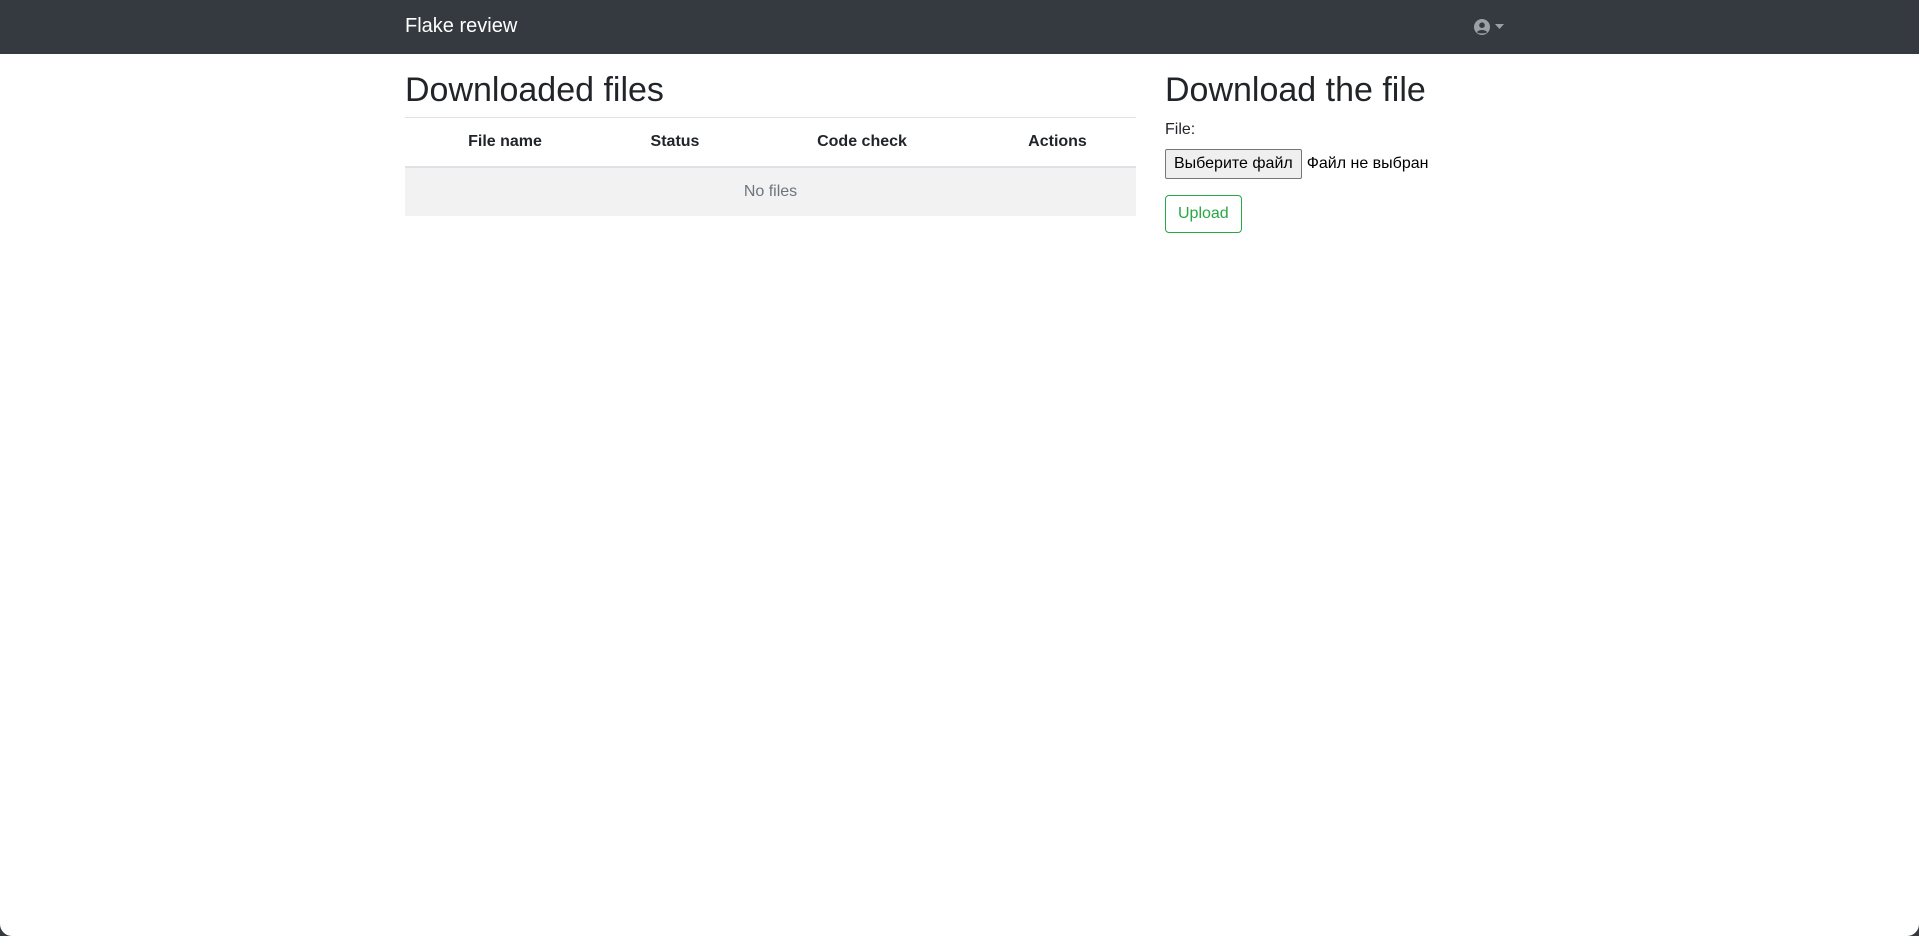 The image size is (1919, 936). Describe the element at coordinates (534, 90) in the screenshot. I see `downloaded-files-title: Downloaded files` at that location.